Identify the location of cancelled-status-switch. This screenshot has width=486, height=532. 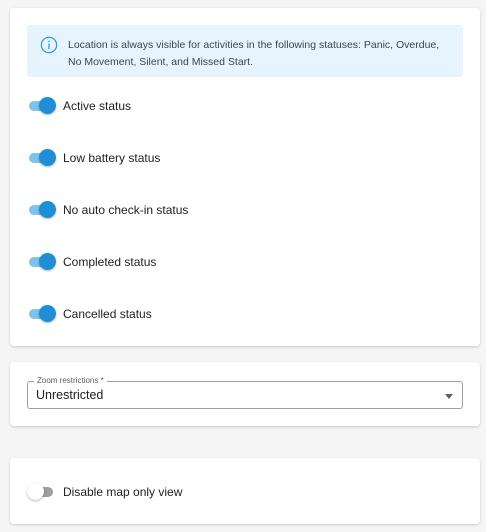
(42, 314).